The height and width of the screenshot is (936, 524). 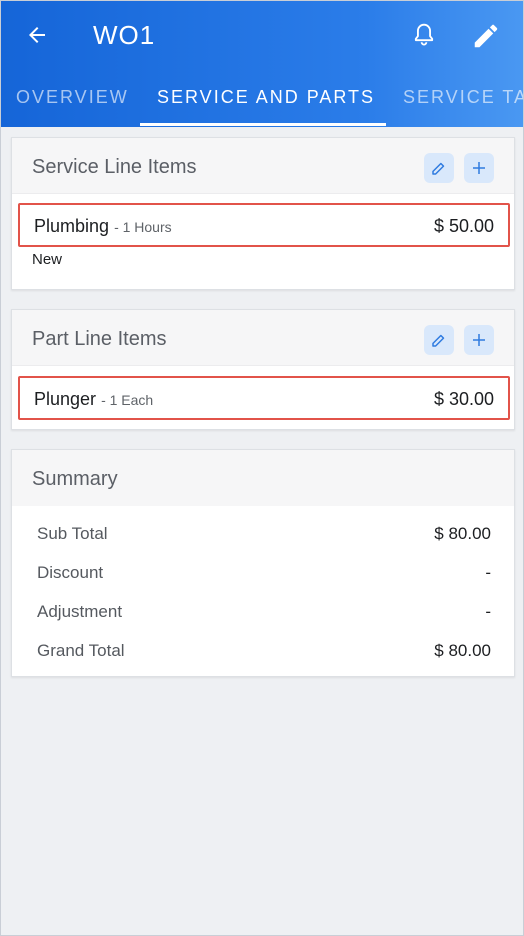 I want to click on discount-label: Discount, so click(x=70, y=572).